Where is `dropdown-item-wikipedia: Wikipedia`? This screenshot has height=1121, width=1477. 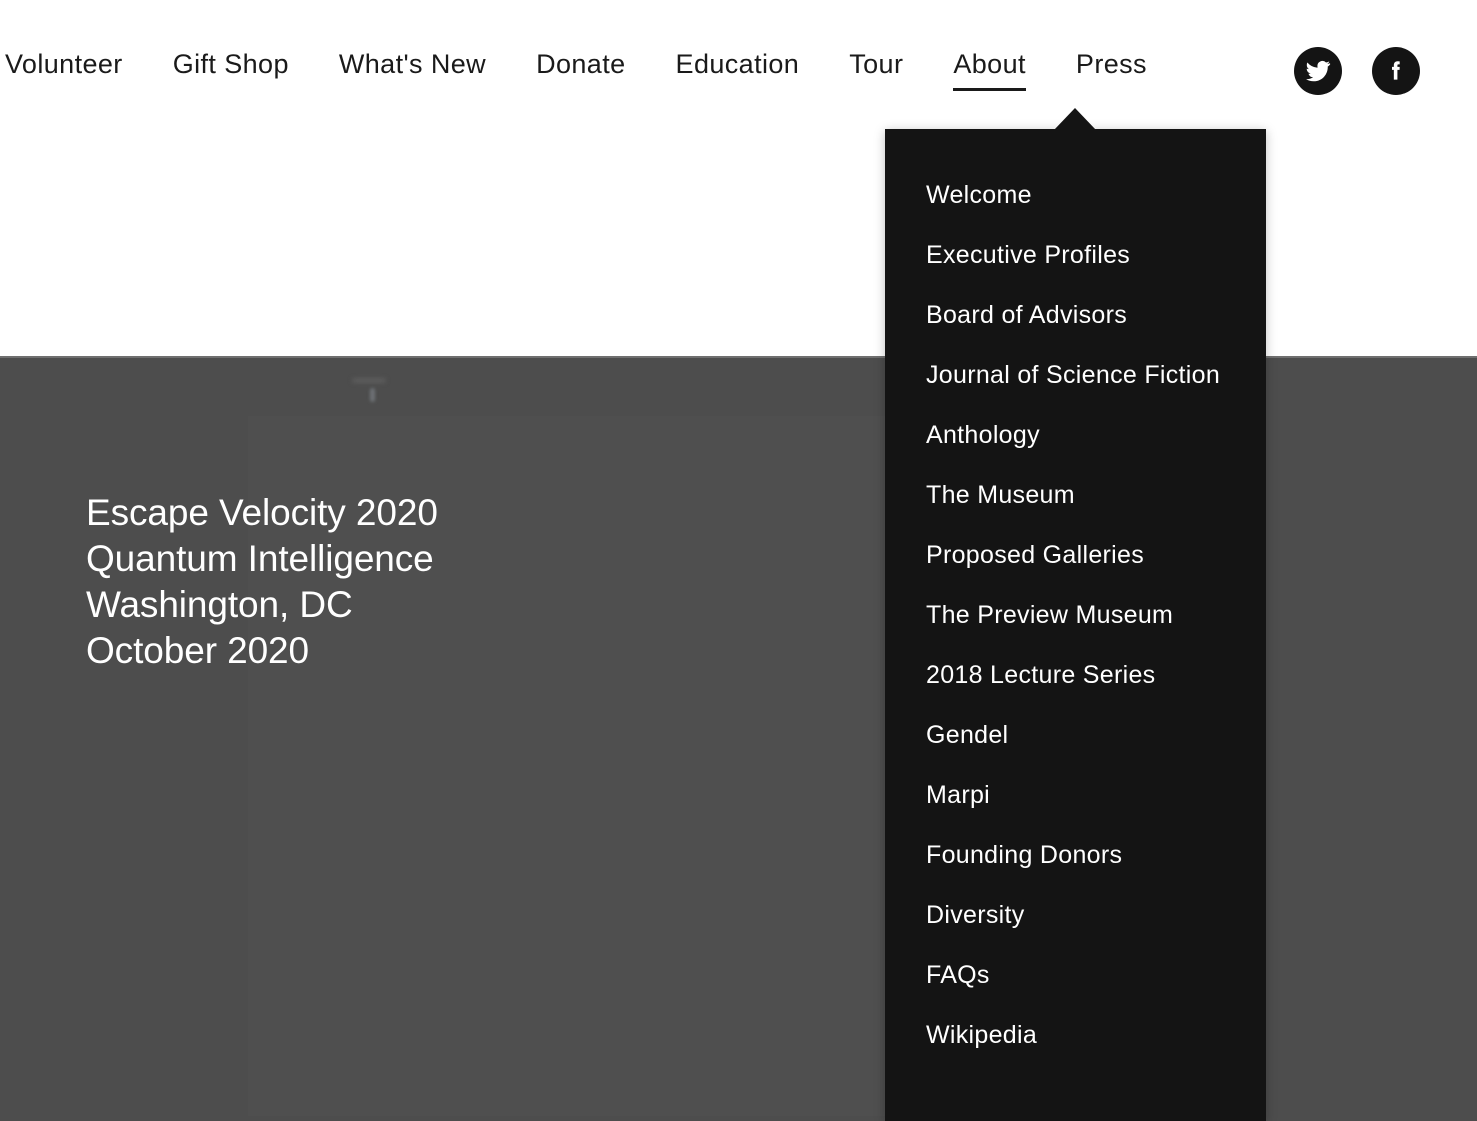 dropdown-item-wikipedia: Wikipedia is located at coordinates (1075, 1035).